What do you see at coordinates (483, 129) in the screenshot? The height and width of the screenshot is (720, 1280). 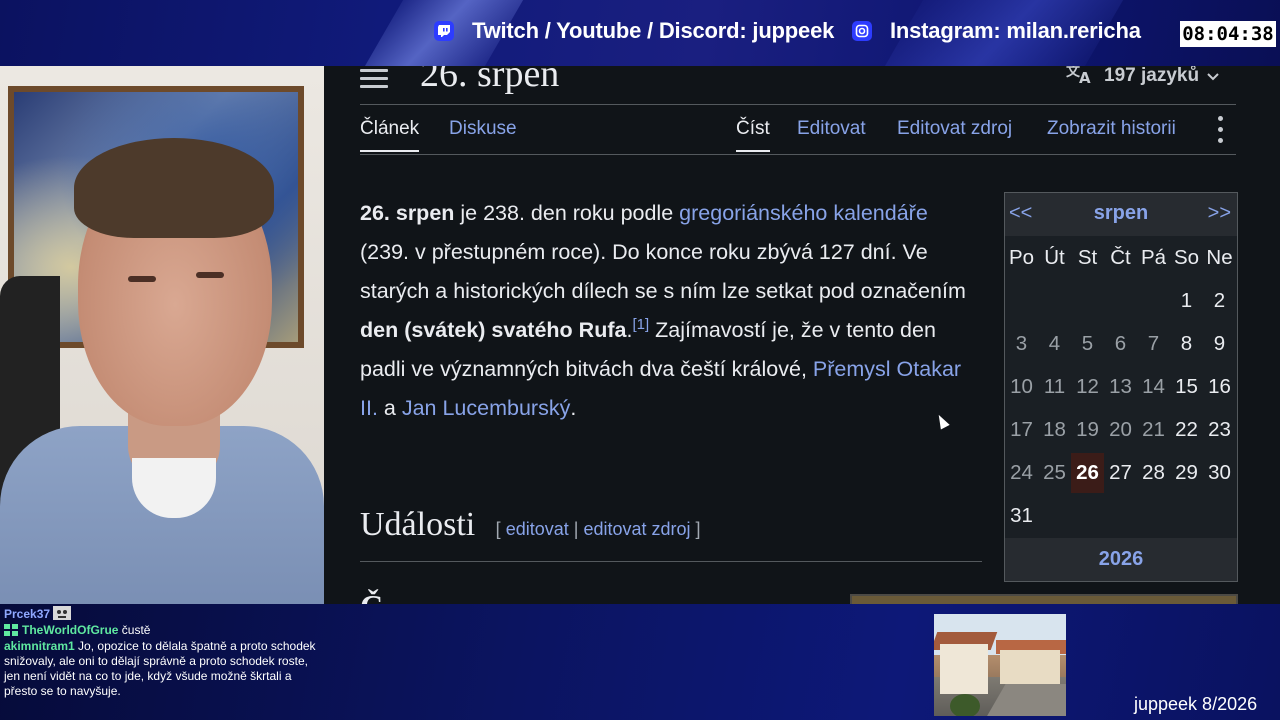 I see `tab-discussion: Diskuse` at bounding box center [483, 129].